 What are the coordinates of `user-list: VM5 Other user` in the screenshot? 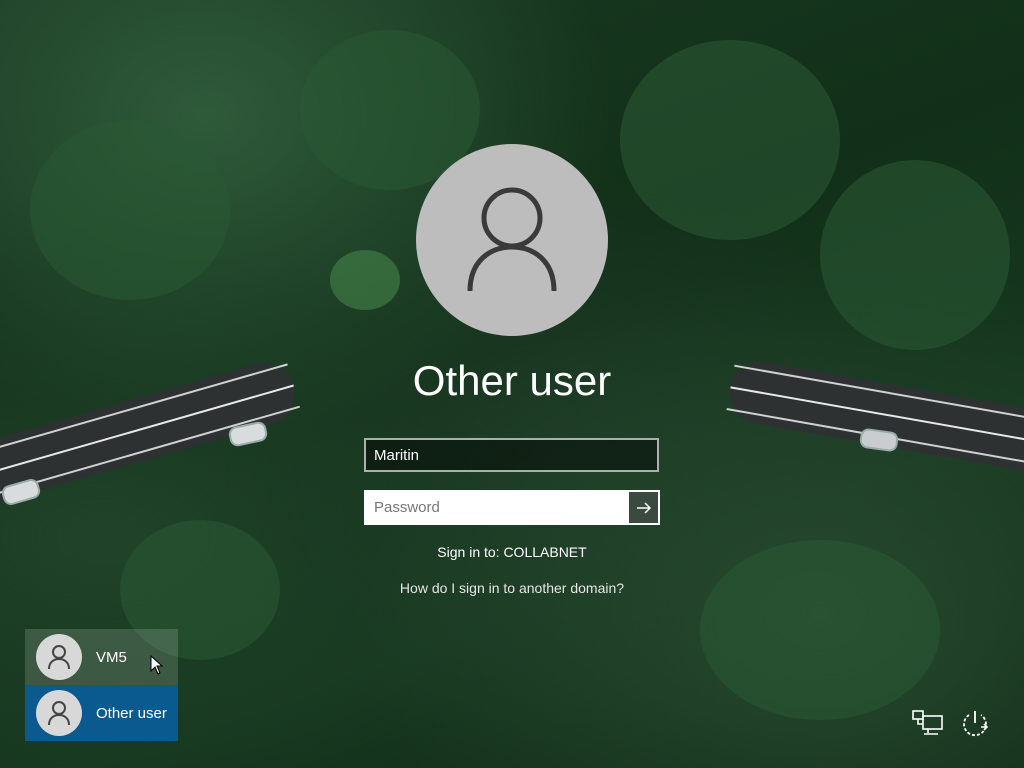 It's located at (101, 685).